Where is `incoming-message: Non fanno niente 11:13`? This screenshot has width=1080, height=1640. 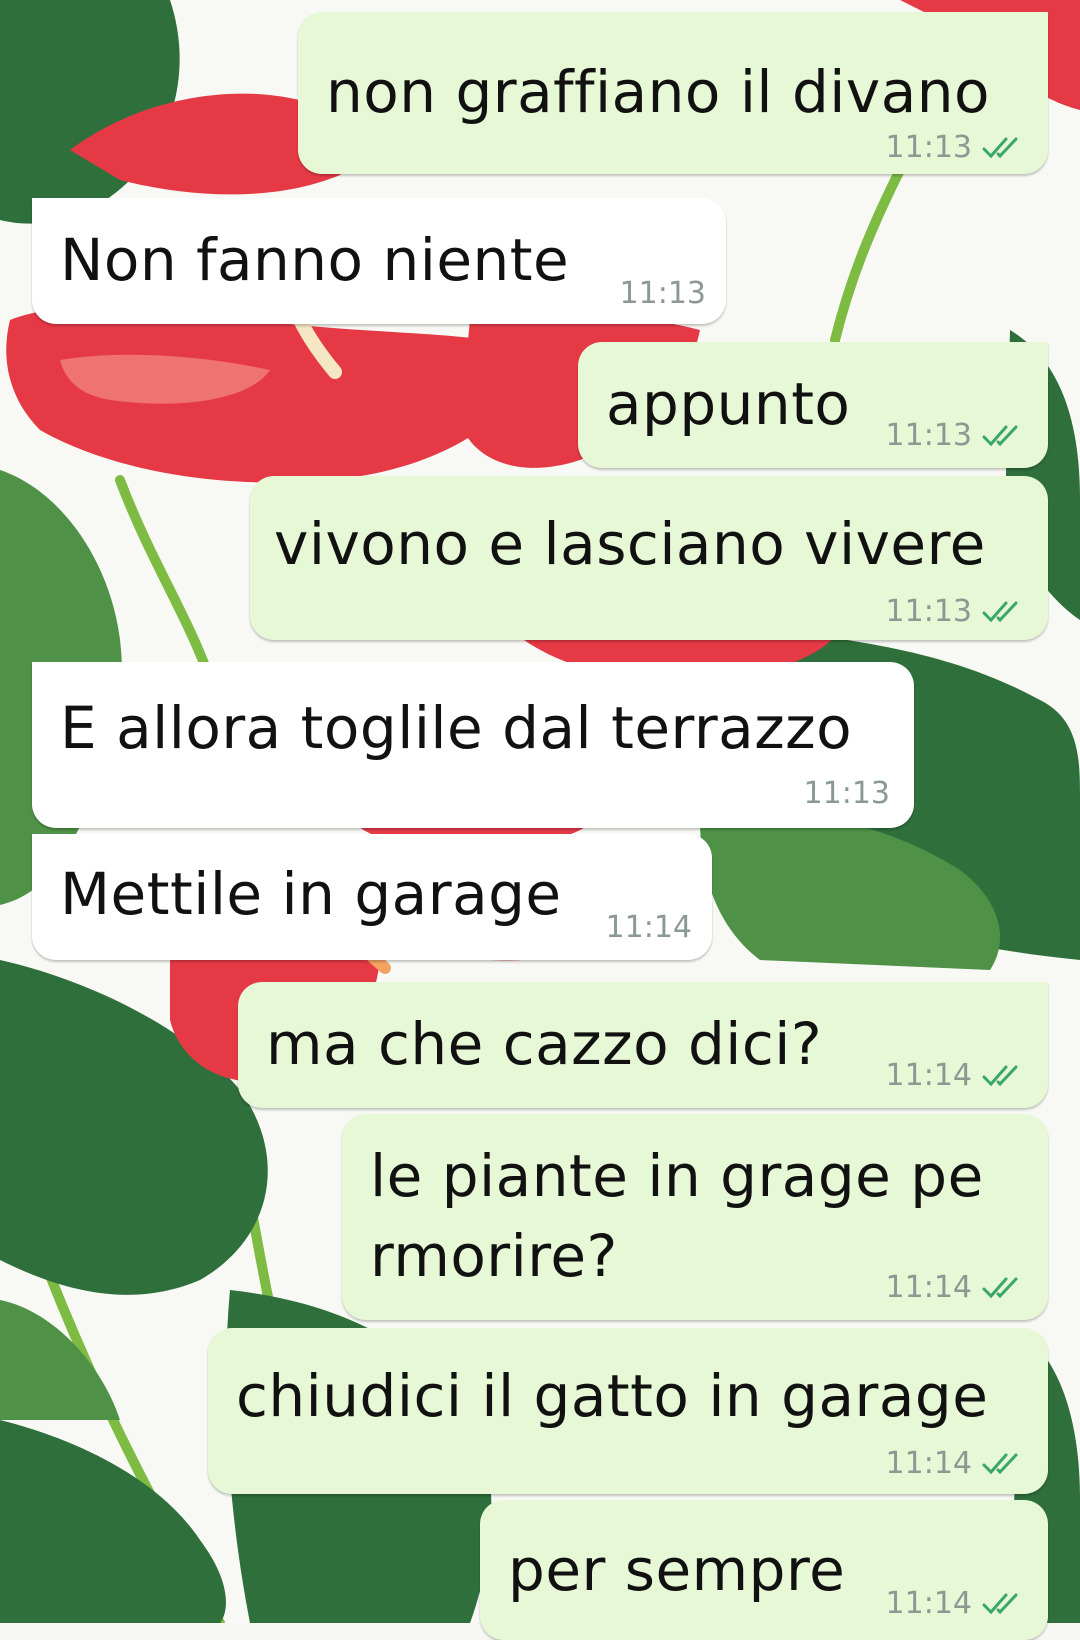 incoming-message: Non fanno niente 11:13 is located at coordinates (379, 261).